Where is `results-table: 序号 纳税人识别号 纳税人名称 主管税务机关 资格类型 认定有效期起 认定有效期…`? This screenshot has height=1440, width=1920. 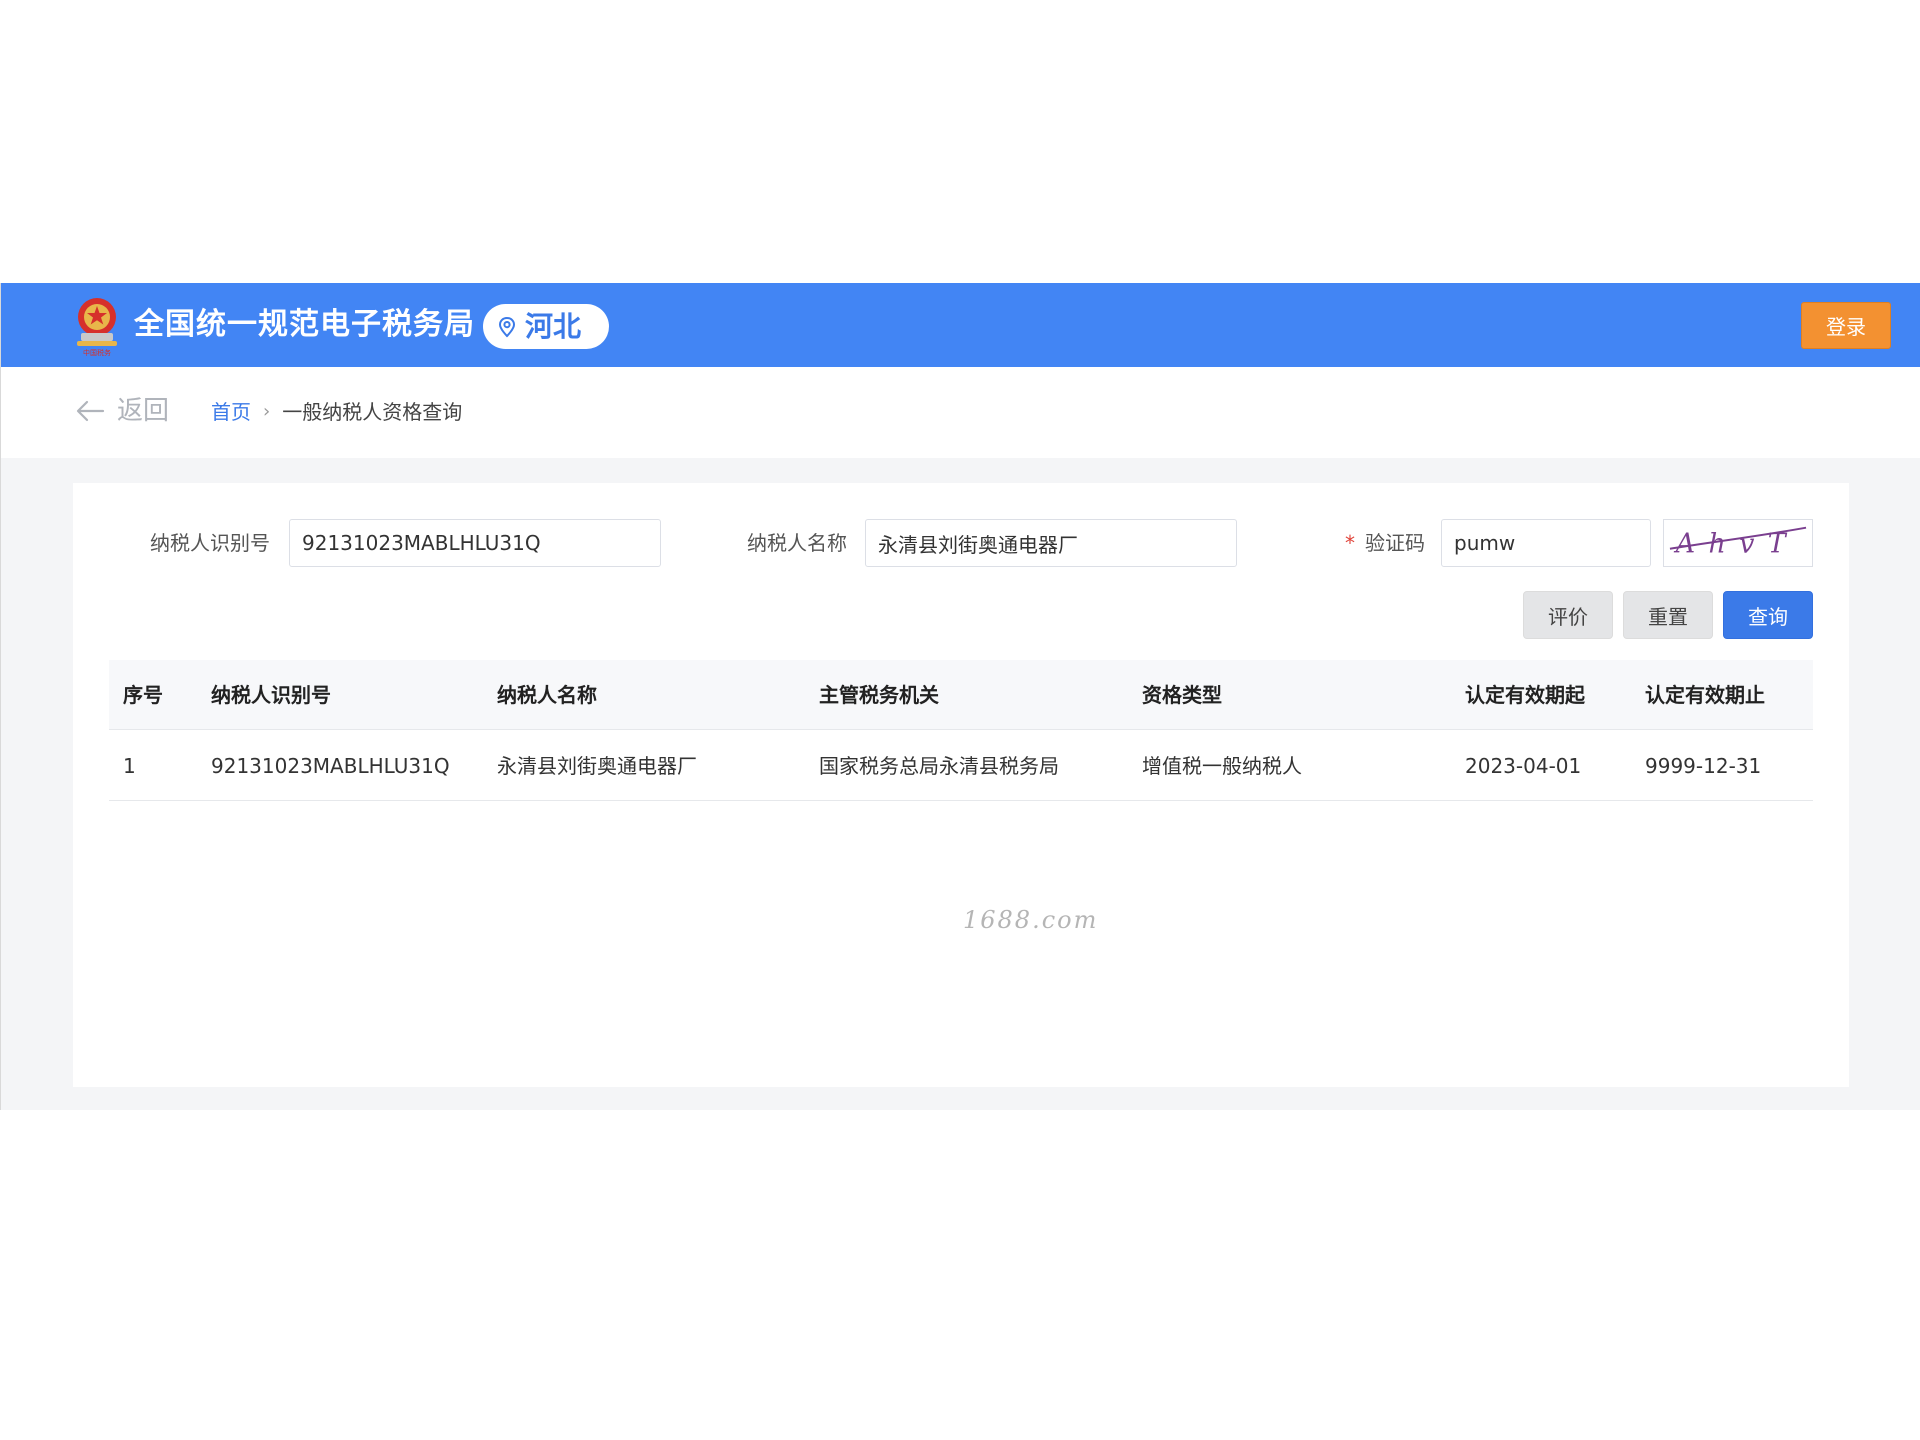
results-table: 序号 纳税人识别号 纳税人名称 主管税务机关 资格类型 认定有效期起 认定有效期… is located at coordinates (961, 730).